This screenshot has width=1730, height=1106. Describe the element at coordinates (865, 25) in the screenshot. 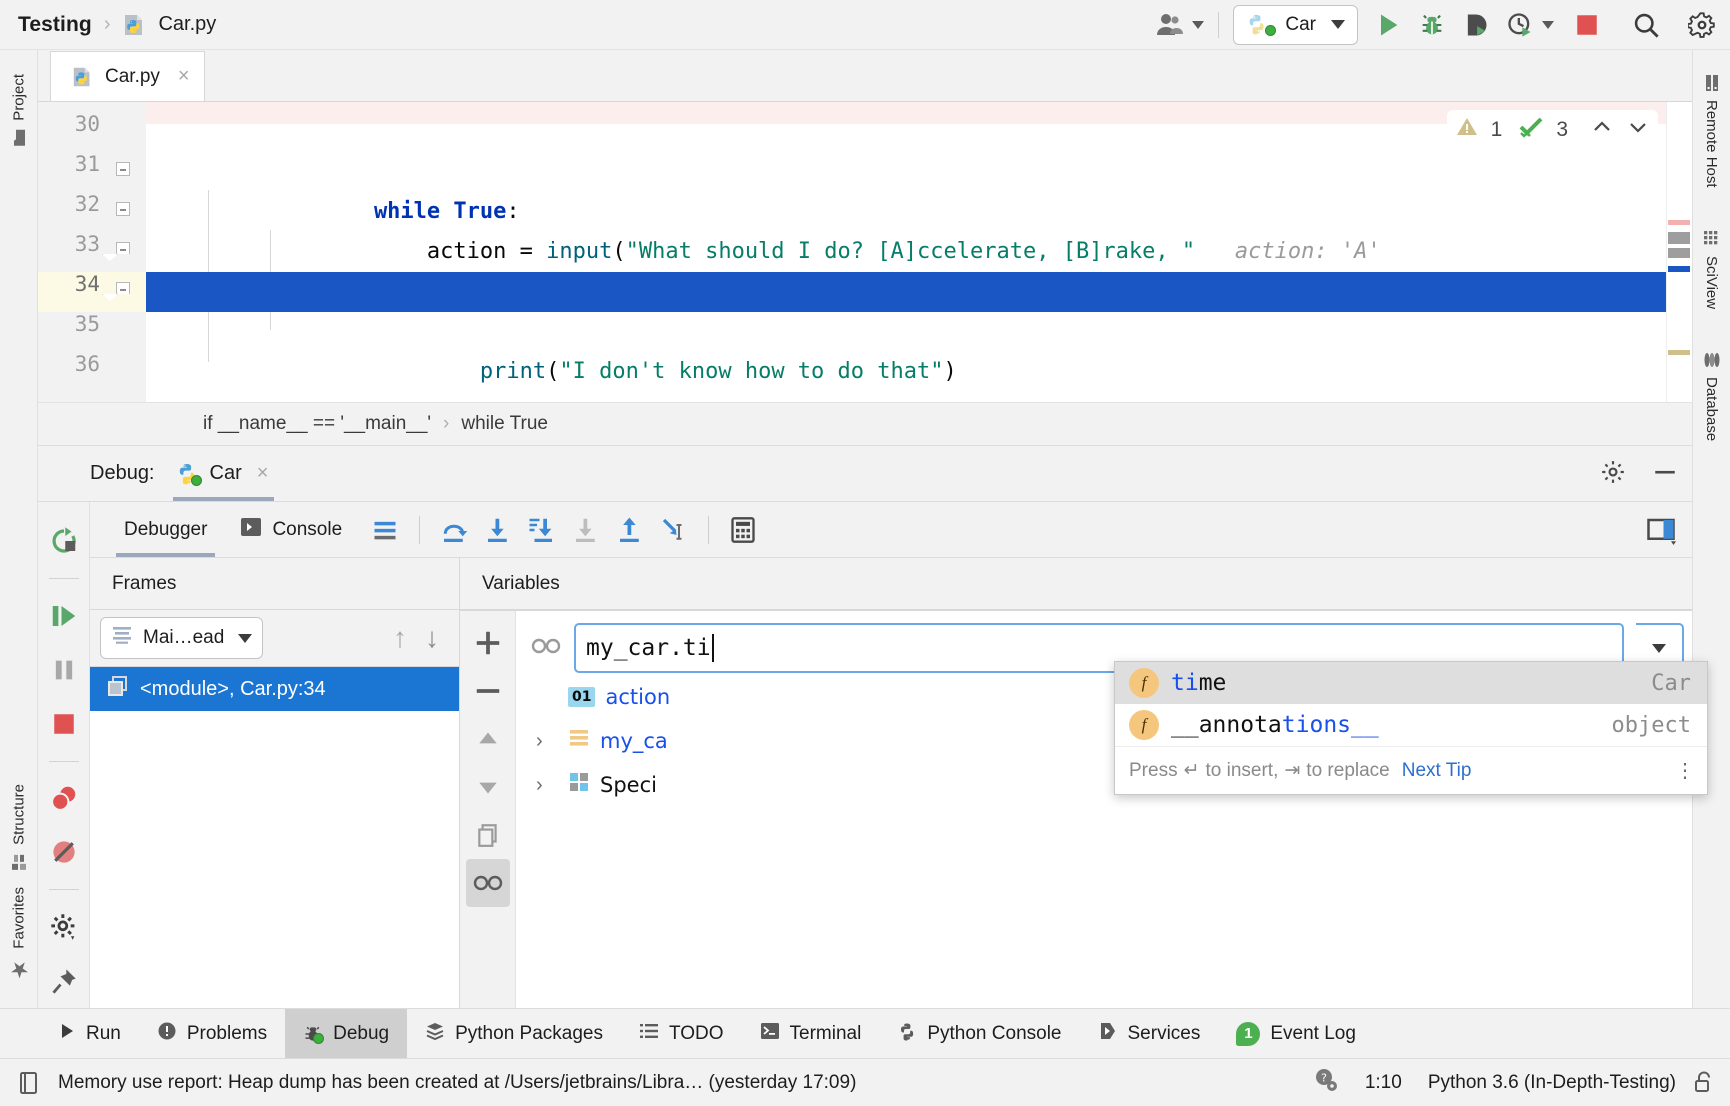

I see `main-toolbar: Testing › Car.py Car` at that location.